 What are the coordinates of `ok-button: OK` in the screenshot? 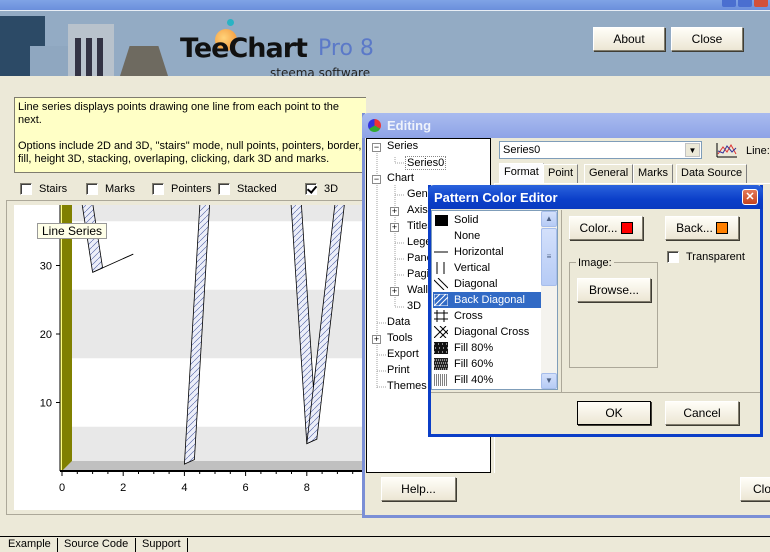 It's located at (614, 413).